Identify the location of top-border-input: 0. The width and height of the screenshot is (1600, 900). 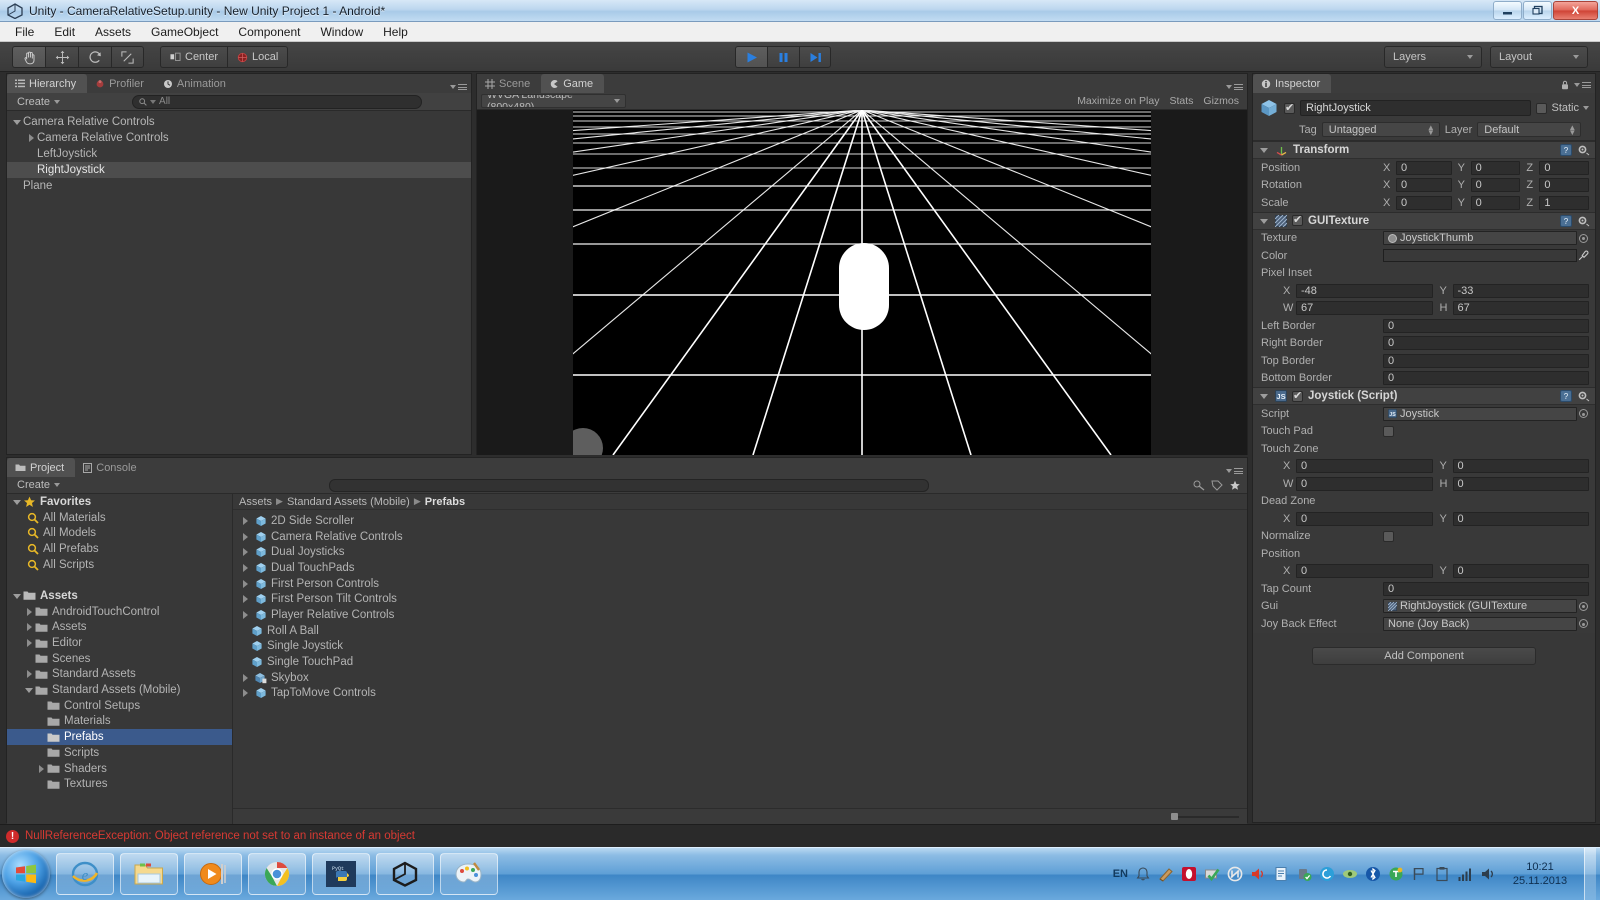
(1486, 360).